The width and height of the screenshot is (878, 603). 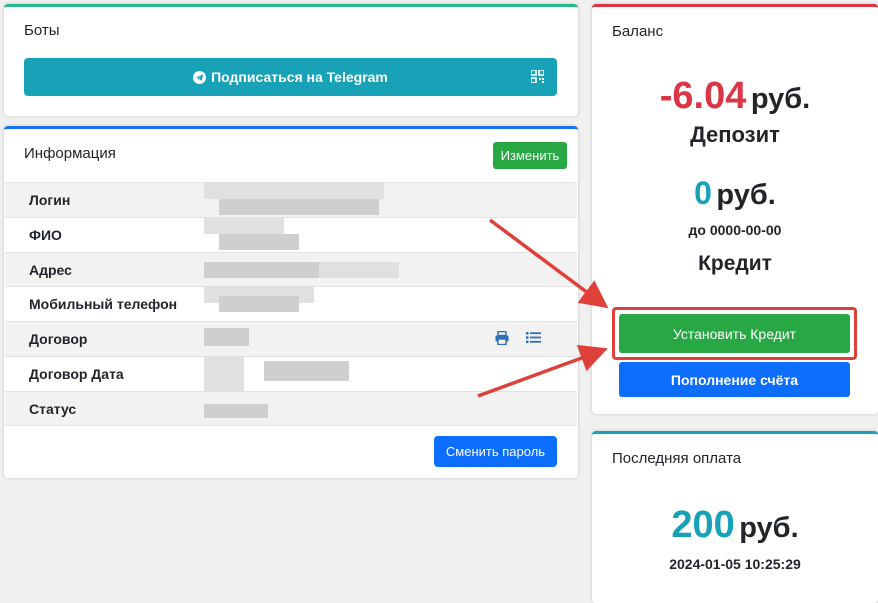 What do you see at coordinates (734, 379) in the screenshot?
I see `topup-button: Пополнение счёта` at bounding box center [734, 379].